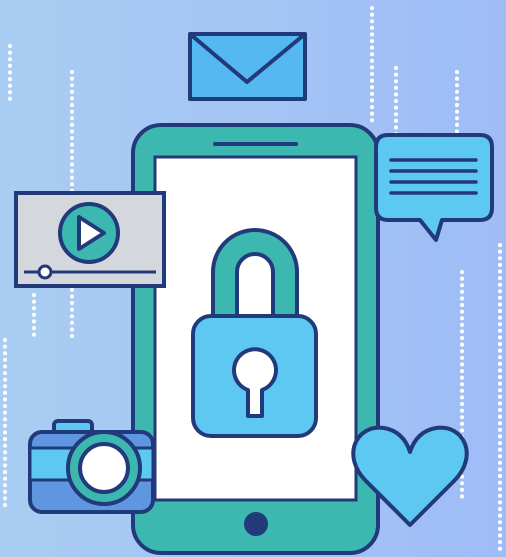 Image resolution: width=506 pixels, height=557 pixels. Describe the element at coordinates (247, 66) in the screenshot. I see `mail-icon` at that location.